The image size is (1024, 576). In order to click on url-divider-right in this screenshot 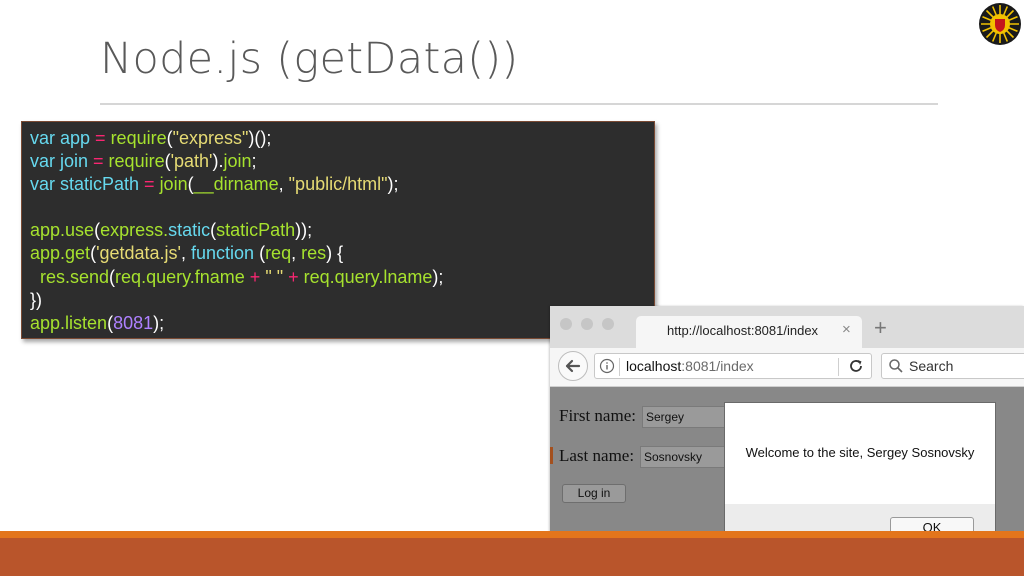, I will do `click(838, 367)`.